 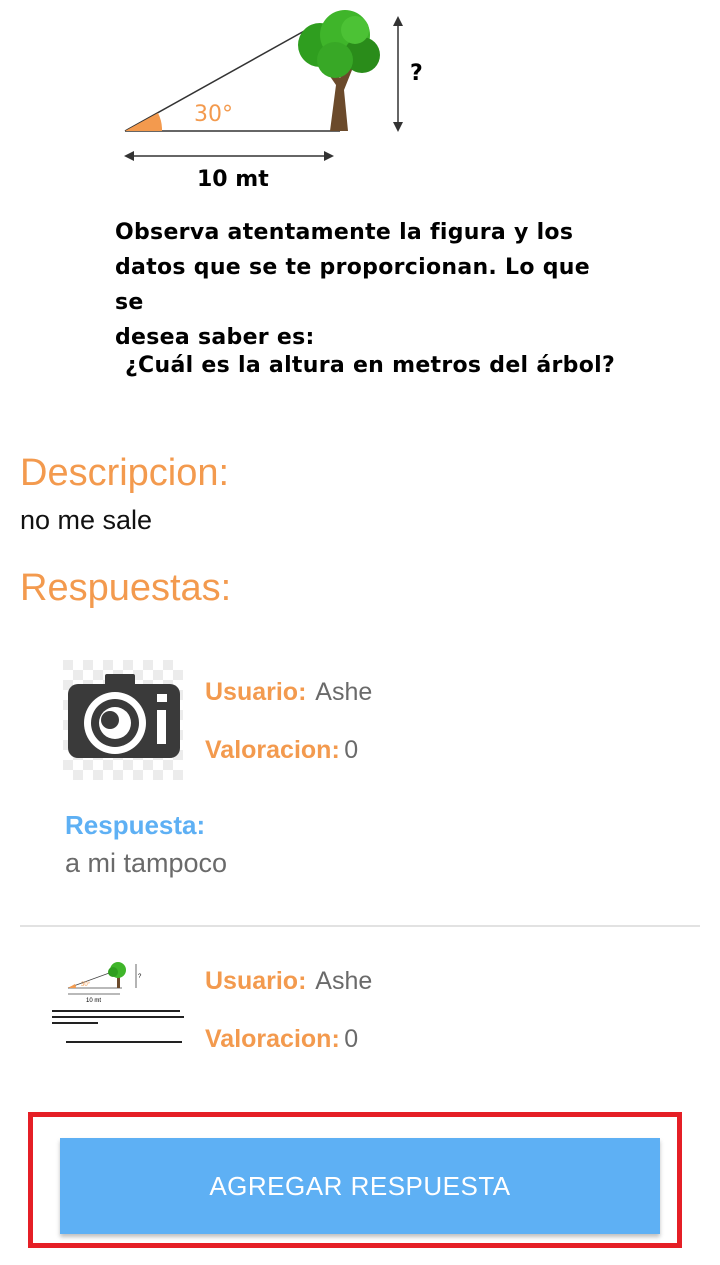 What do you see at coordinates (352, 285) in the screenshot?
I see `prompt-line: datos que se te proporcionan. Lo que se` at bounding box center [352, 285].